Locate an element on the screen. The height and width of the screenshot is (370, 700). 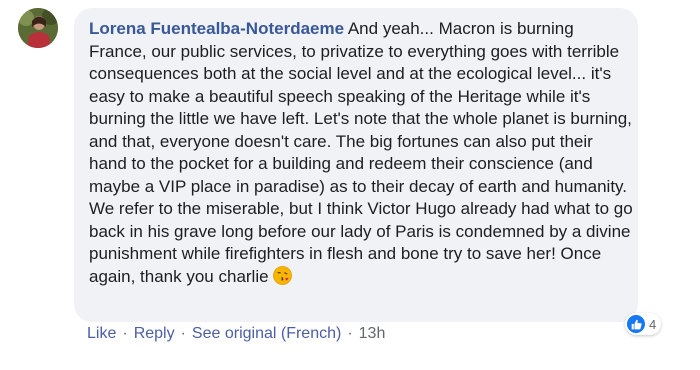
reaction-count: 4 is located at coordinates (643, 324).